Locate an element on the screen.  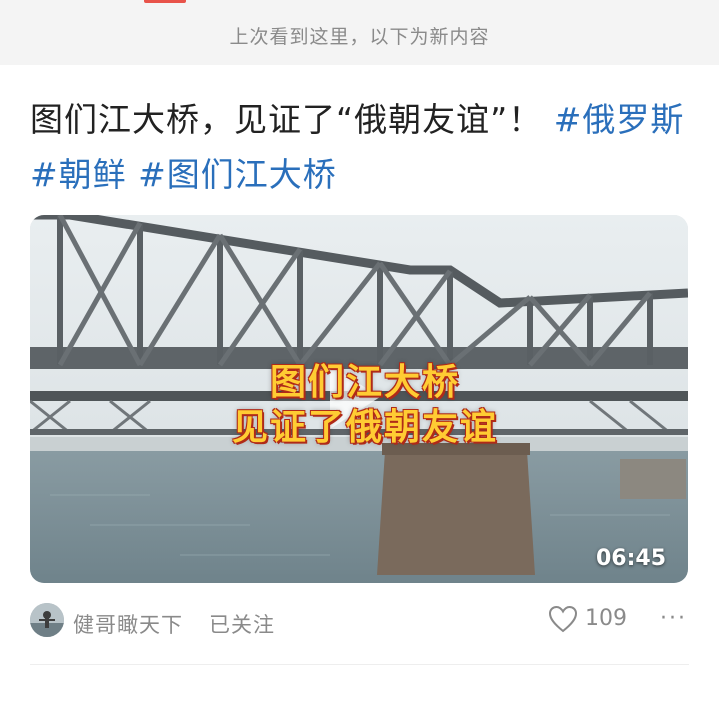
author-name: 健哥瞰天下 is located at coordinates (128, 624).